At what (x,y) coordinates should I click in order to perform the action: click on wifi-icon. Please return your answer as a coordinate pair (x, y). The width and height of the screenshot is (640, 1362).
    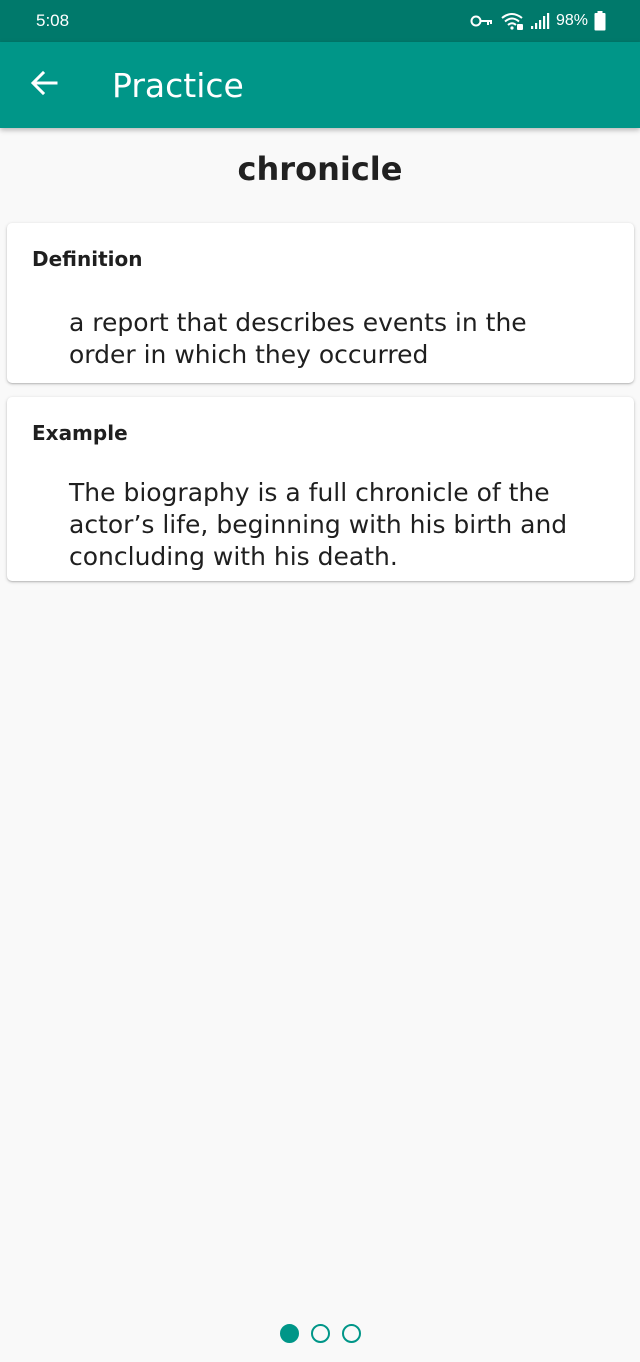
    Looking at the image, I should click on (512, 21).